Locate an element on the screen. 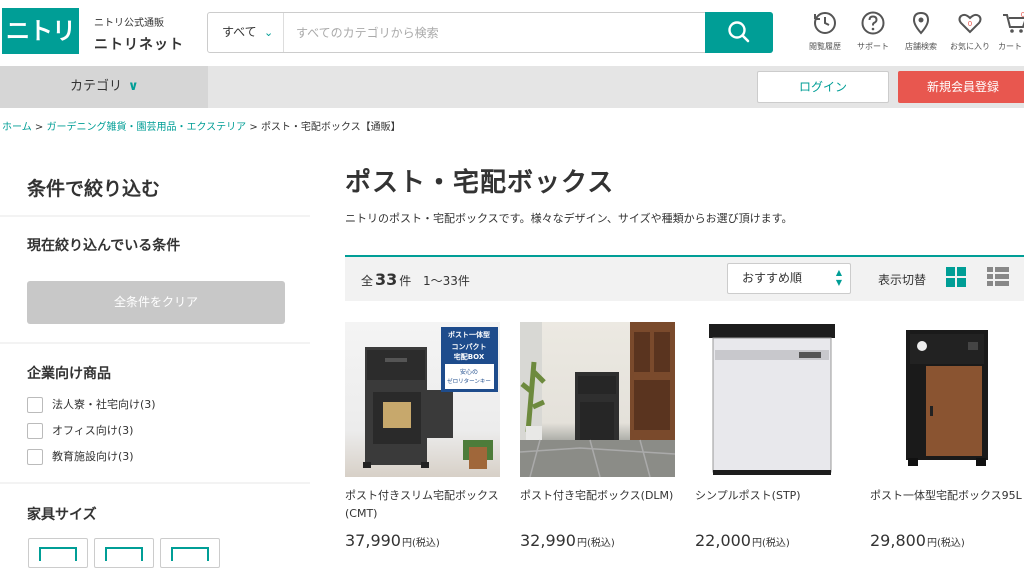 Image resolution: width=1024 pixels, height=568 pixels. list-view-icon is located at coordinates (998, 277).